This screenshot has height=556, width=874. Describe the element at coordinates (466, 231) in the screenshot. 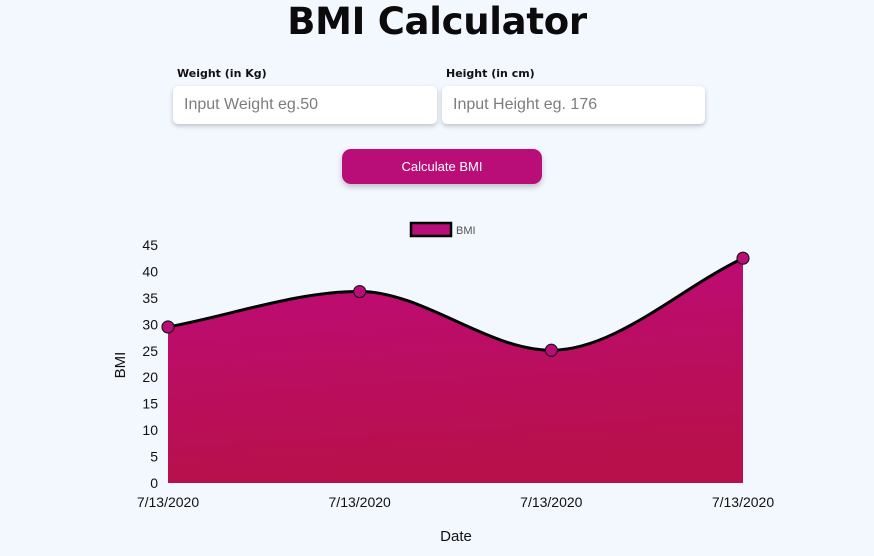

I see `legend-label: BMI` at that location.